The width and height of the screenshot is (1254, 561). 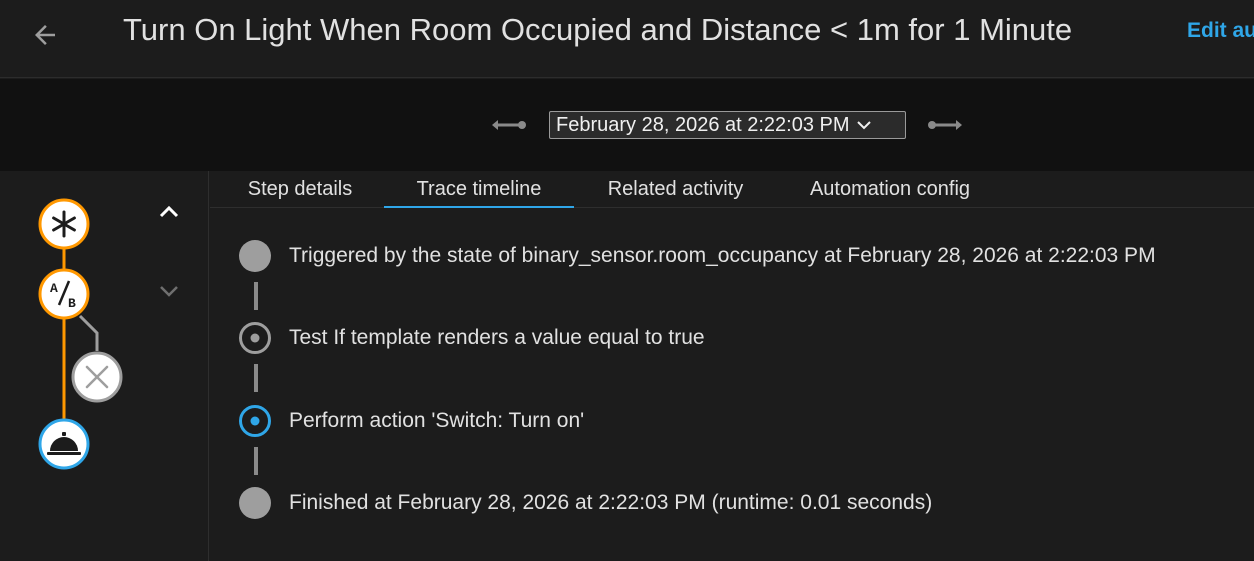 I want to click on newer-trace-button, so click(x=945, y=125).